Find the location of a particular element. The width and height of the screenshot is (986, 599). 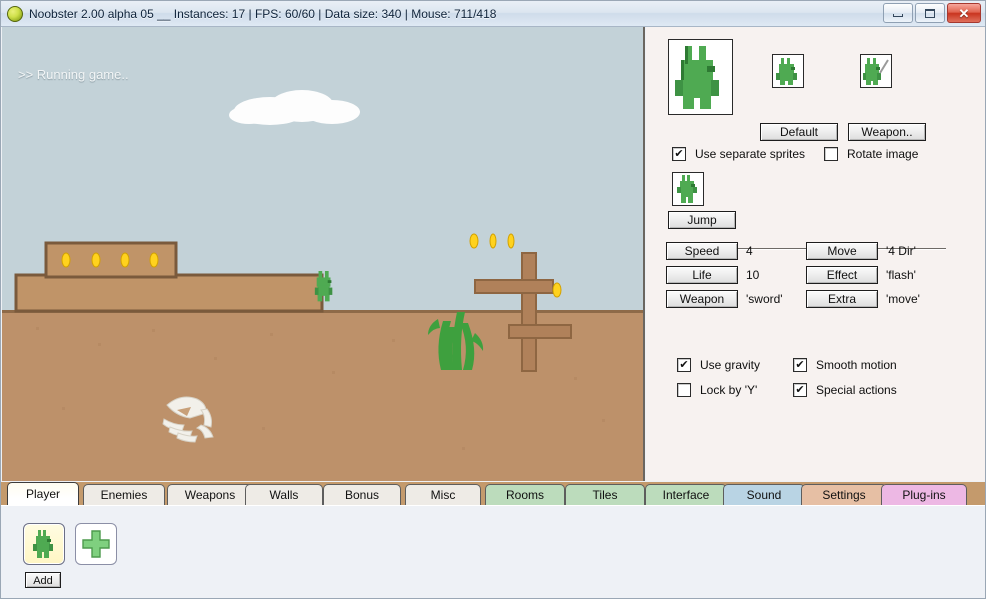

maximize-button is located at coordinates (930, 13).